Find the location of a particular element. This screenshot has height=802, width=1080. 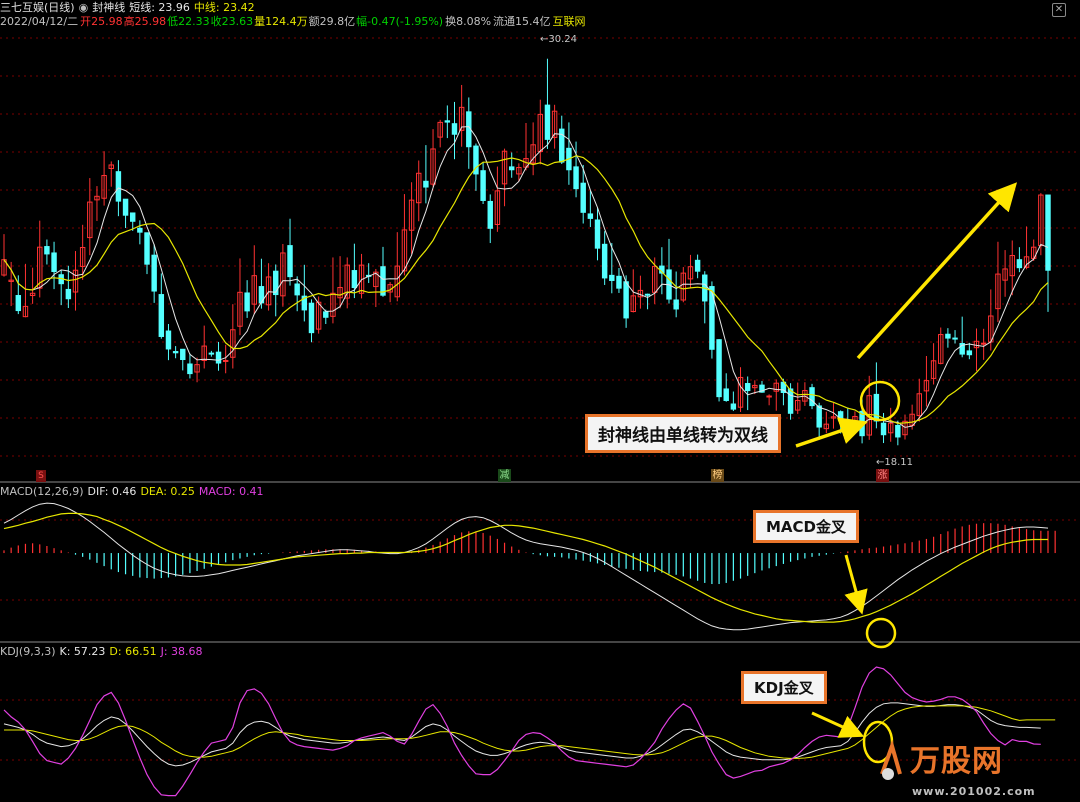

watermark-url: www.201002.com is located at coordinates (974, 791).